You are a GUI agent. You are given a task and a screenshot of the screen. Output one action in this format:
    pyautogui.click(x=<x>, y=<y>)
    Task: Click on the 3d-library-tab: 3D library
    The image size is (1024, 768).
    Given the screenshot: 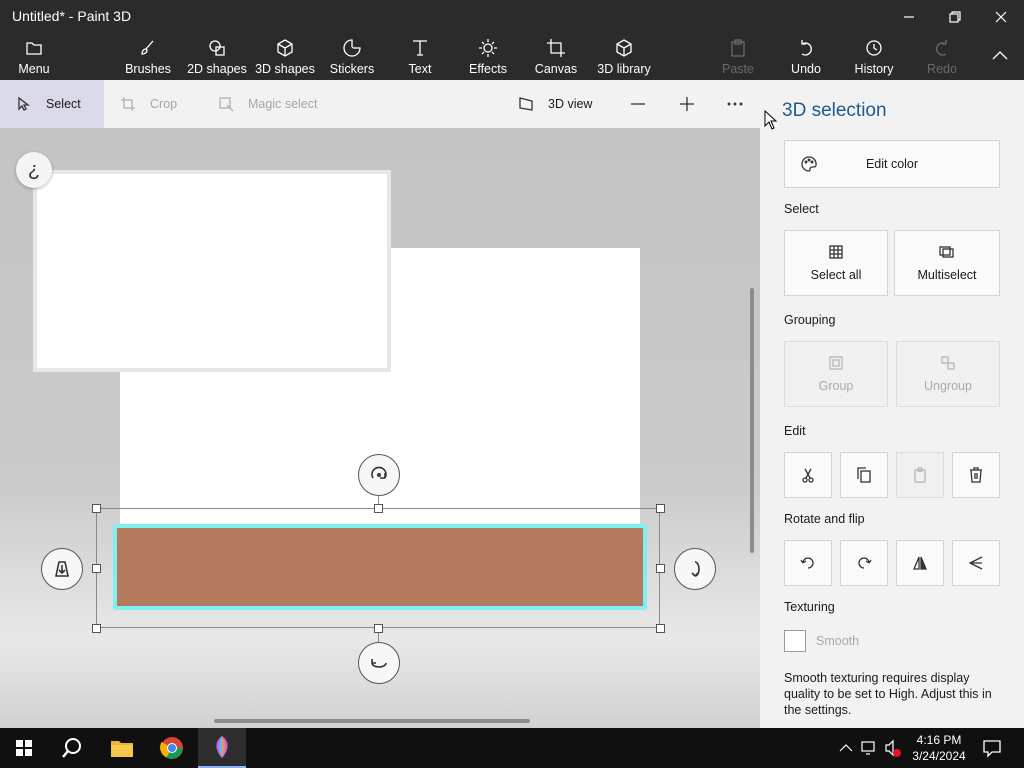 What is the action you would take?
    pyautogui.click(x=624, y=56)
    